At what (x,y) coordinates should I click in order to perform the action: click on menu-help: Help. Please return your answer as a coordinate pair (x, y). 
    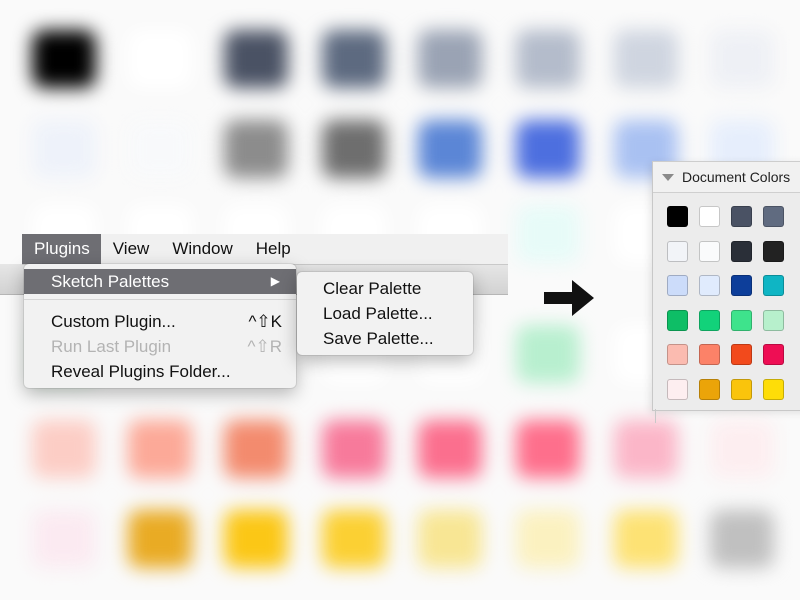
    Looking at the image, I should click on (273, 249).